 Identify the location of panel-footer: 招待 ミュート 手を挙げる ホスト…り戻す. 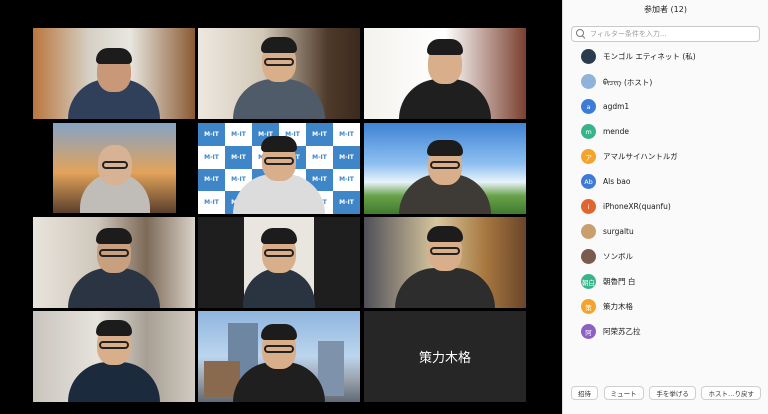
(666, 393).